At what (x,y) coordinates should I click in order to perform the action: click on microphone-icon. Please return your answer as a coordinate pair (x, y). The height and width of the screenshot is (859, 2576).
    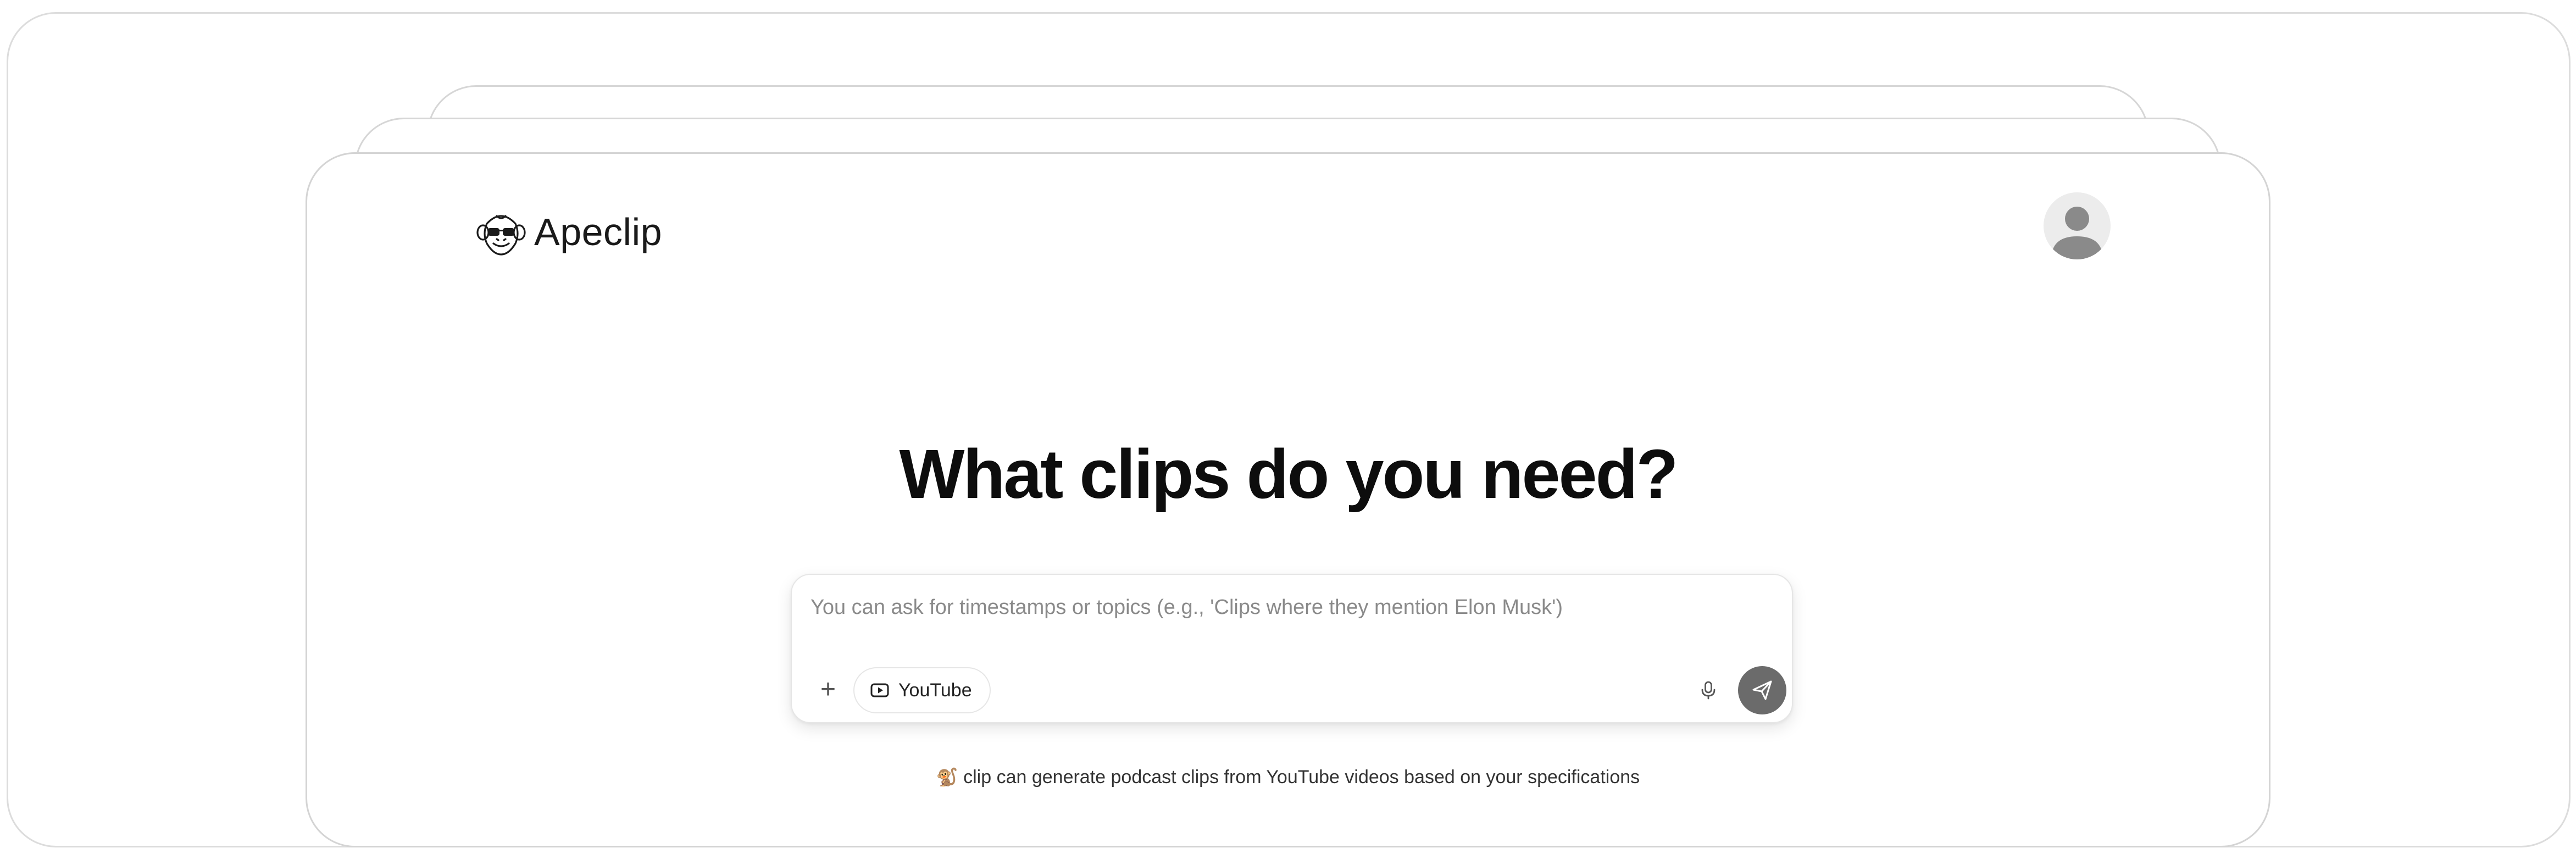
    Looking at the image, I should click on (1708, 691).